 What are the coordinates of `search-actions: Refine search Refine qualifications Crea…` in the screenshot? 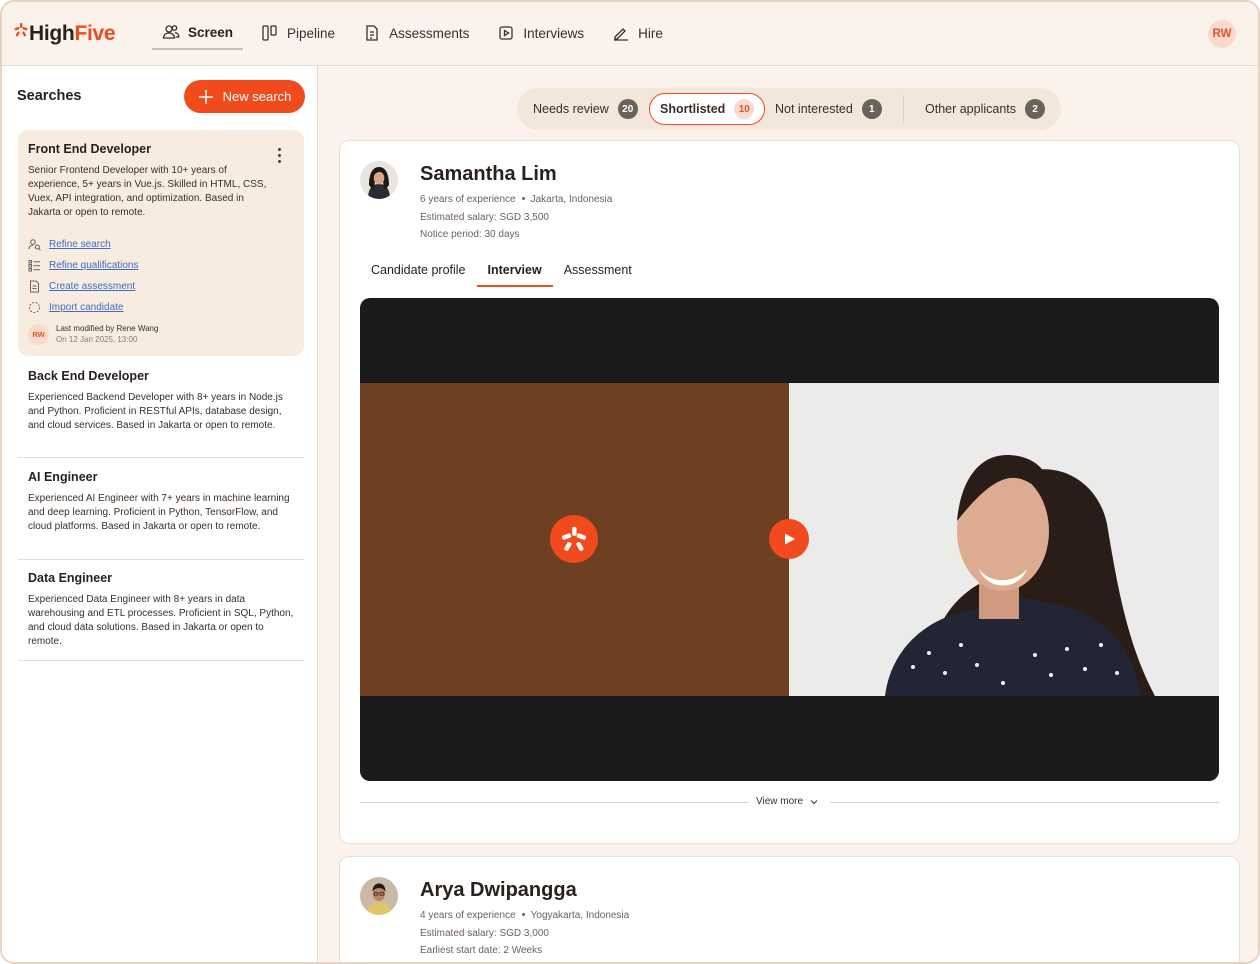 It's located at (83, 276).